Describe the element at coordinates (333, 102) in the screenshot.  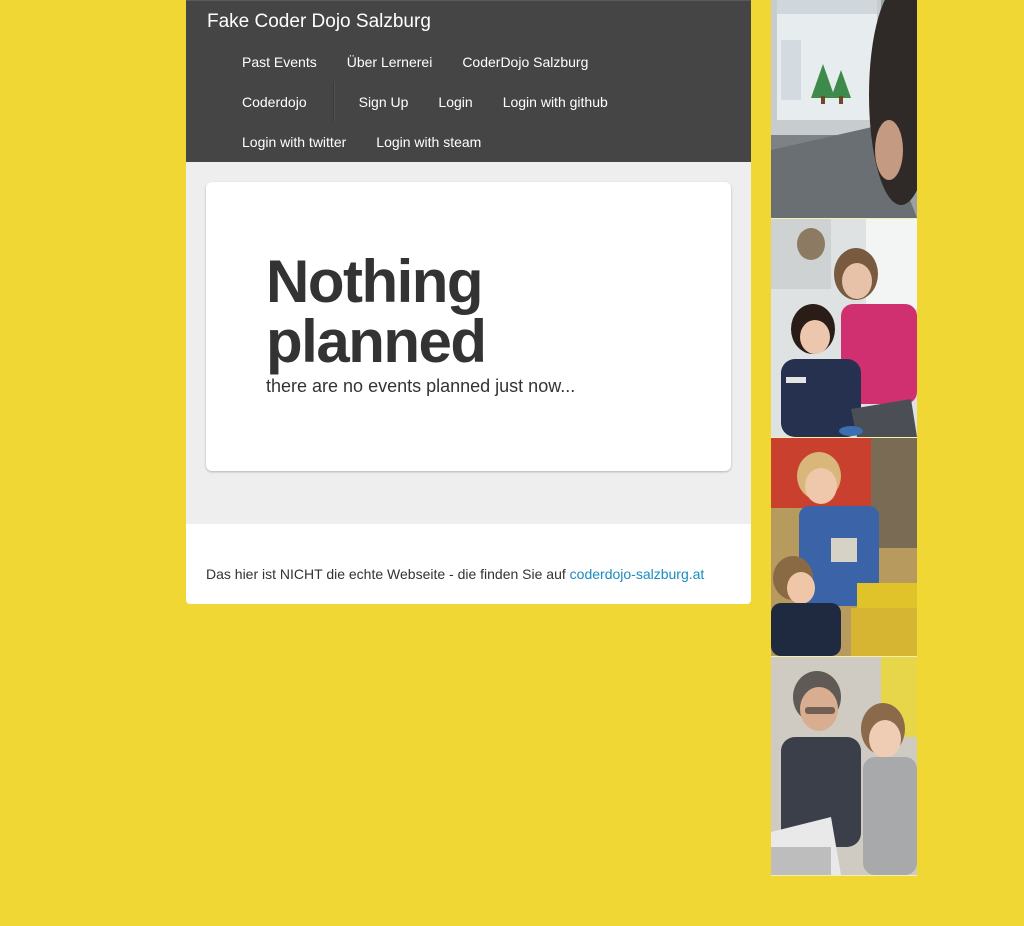
I see `nav-divider` at that location.